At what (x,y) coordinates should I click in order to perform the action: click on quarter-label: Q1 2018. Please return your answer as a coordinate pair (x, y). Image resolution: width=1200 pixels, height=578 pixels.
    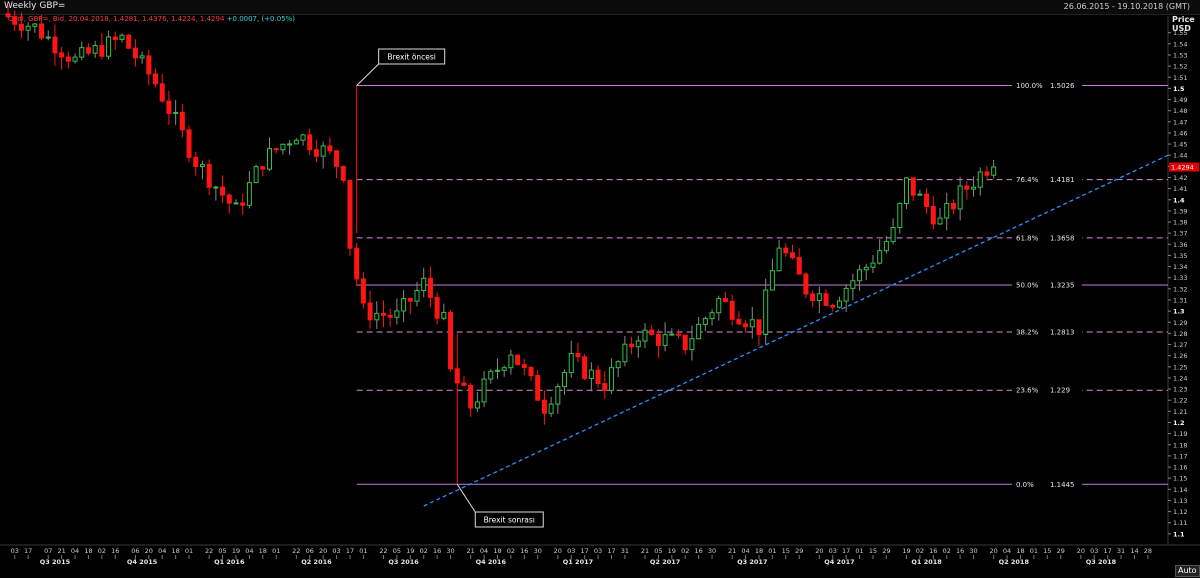
    Looking at the image, I should click on (926, 562).